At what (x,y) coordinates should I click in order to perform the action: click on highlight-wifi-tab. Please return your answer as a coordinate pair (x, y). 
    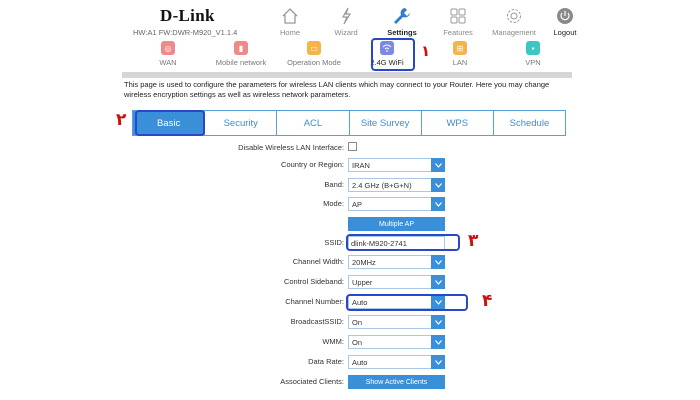
    Looking at the image, I should click on (393, 54).